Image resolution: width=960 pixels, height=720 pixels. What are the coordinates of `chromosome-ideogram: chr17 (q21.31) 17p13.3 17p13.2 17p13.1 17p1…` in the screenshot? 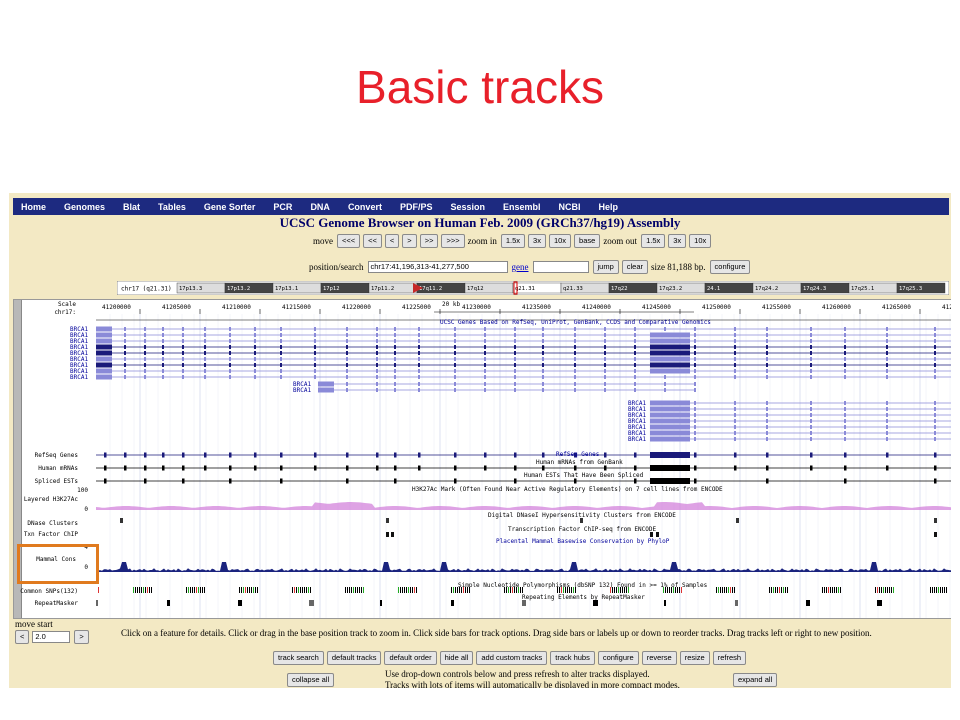 It's located at (533, 288).